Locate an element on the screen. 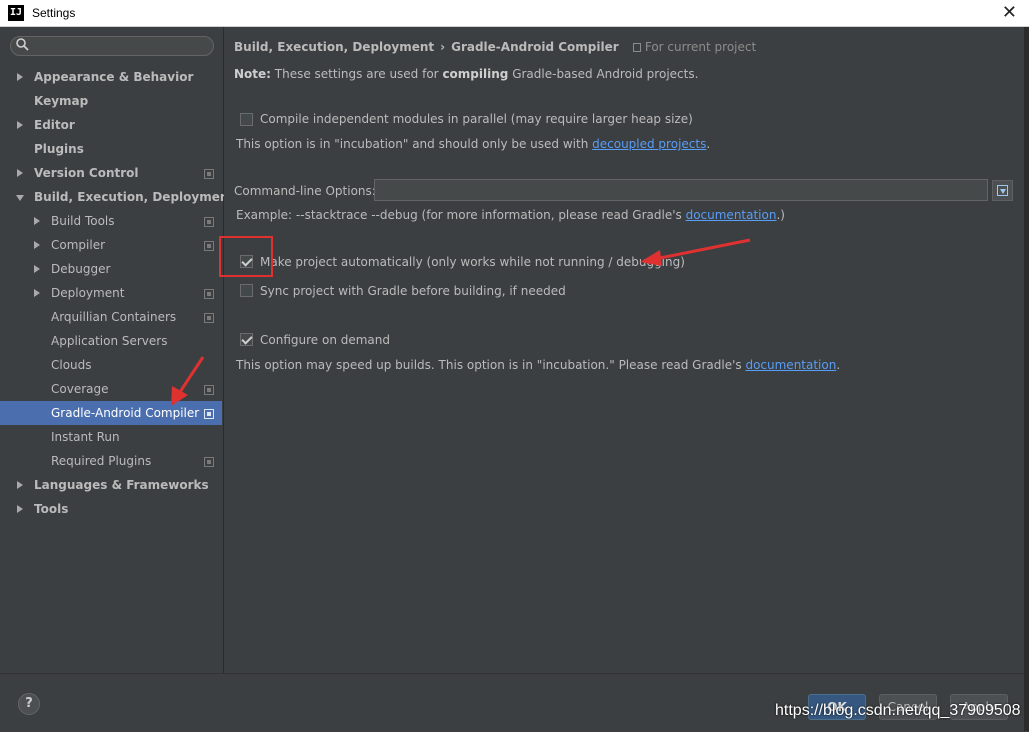  scope-indicator: For current project is located at coordinates (694, 47).